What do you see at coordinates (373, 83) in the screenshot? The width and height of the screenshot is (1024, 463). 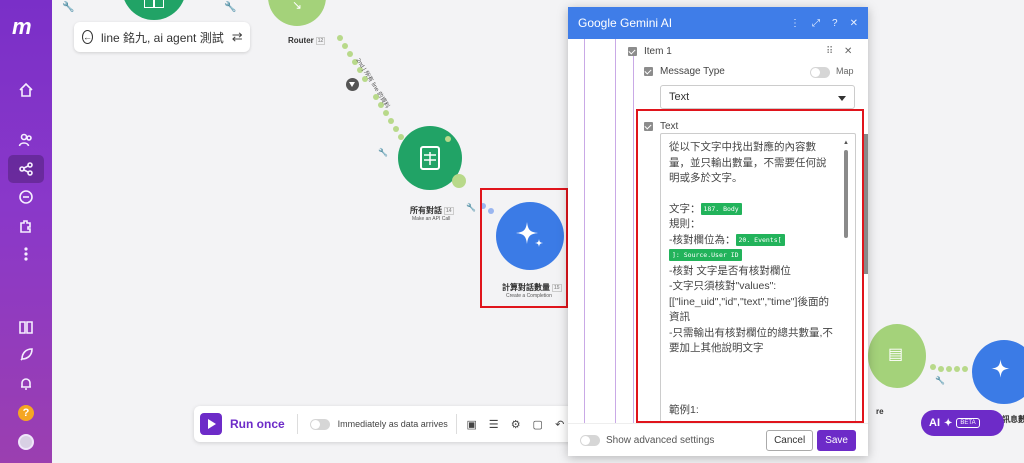 I see `route-label: 2nd | 所有 line 的資料` at bounding box center [373, 83].